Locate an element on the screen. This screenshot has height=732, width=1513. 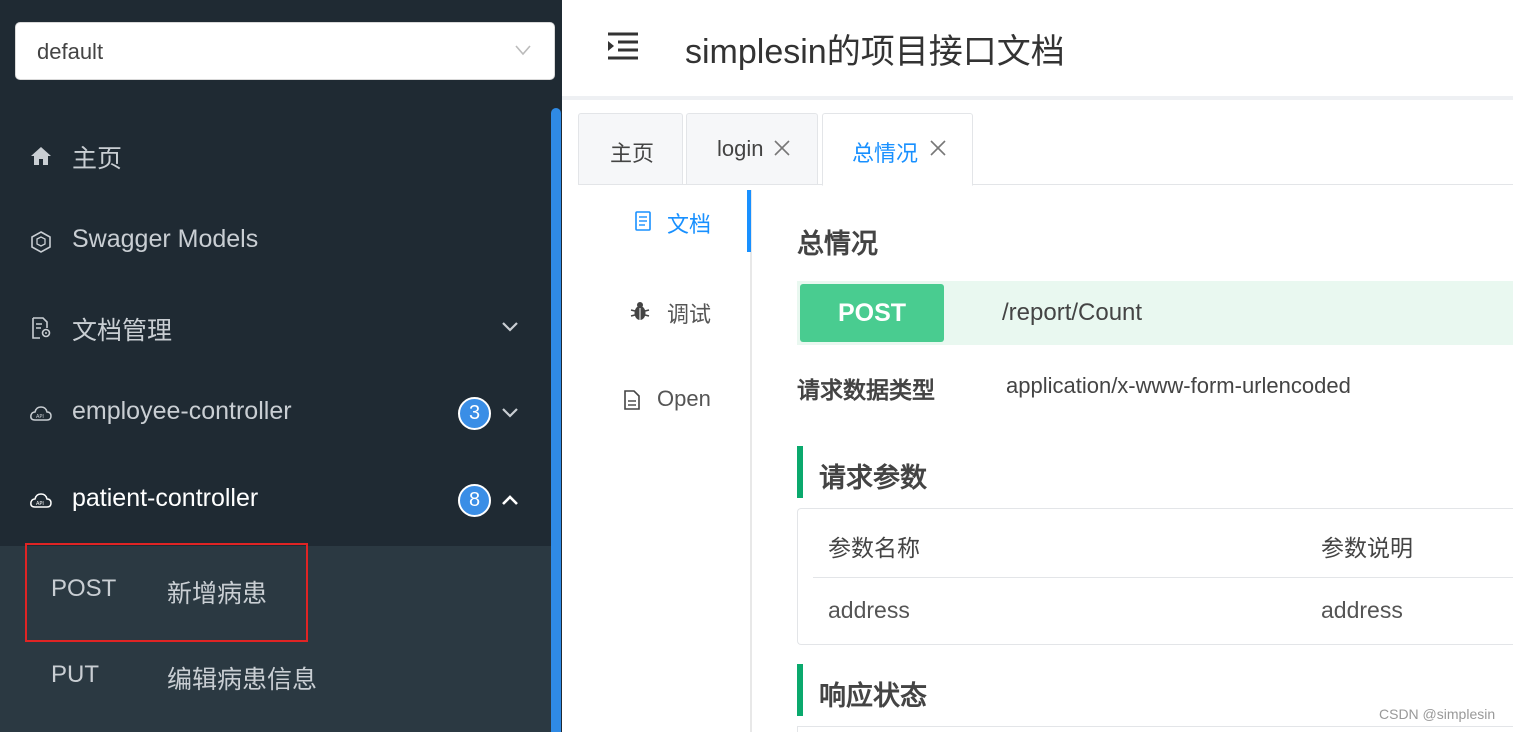
endpoint-method: PUT is located at coordinates (75, 674).